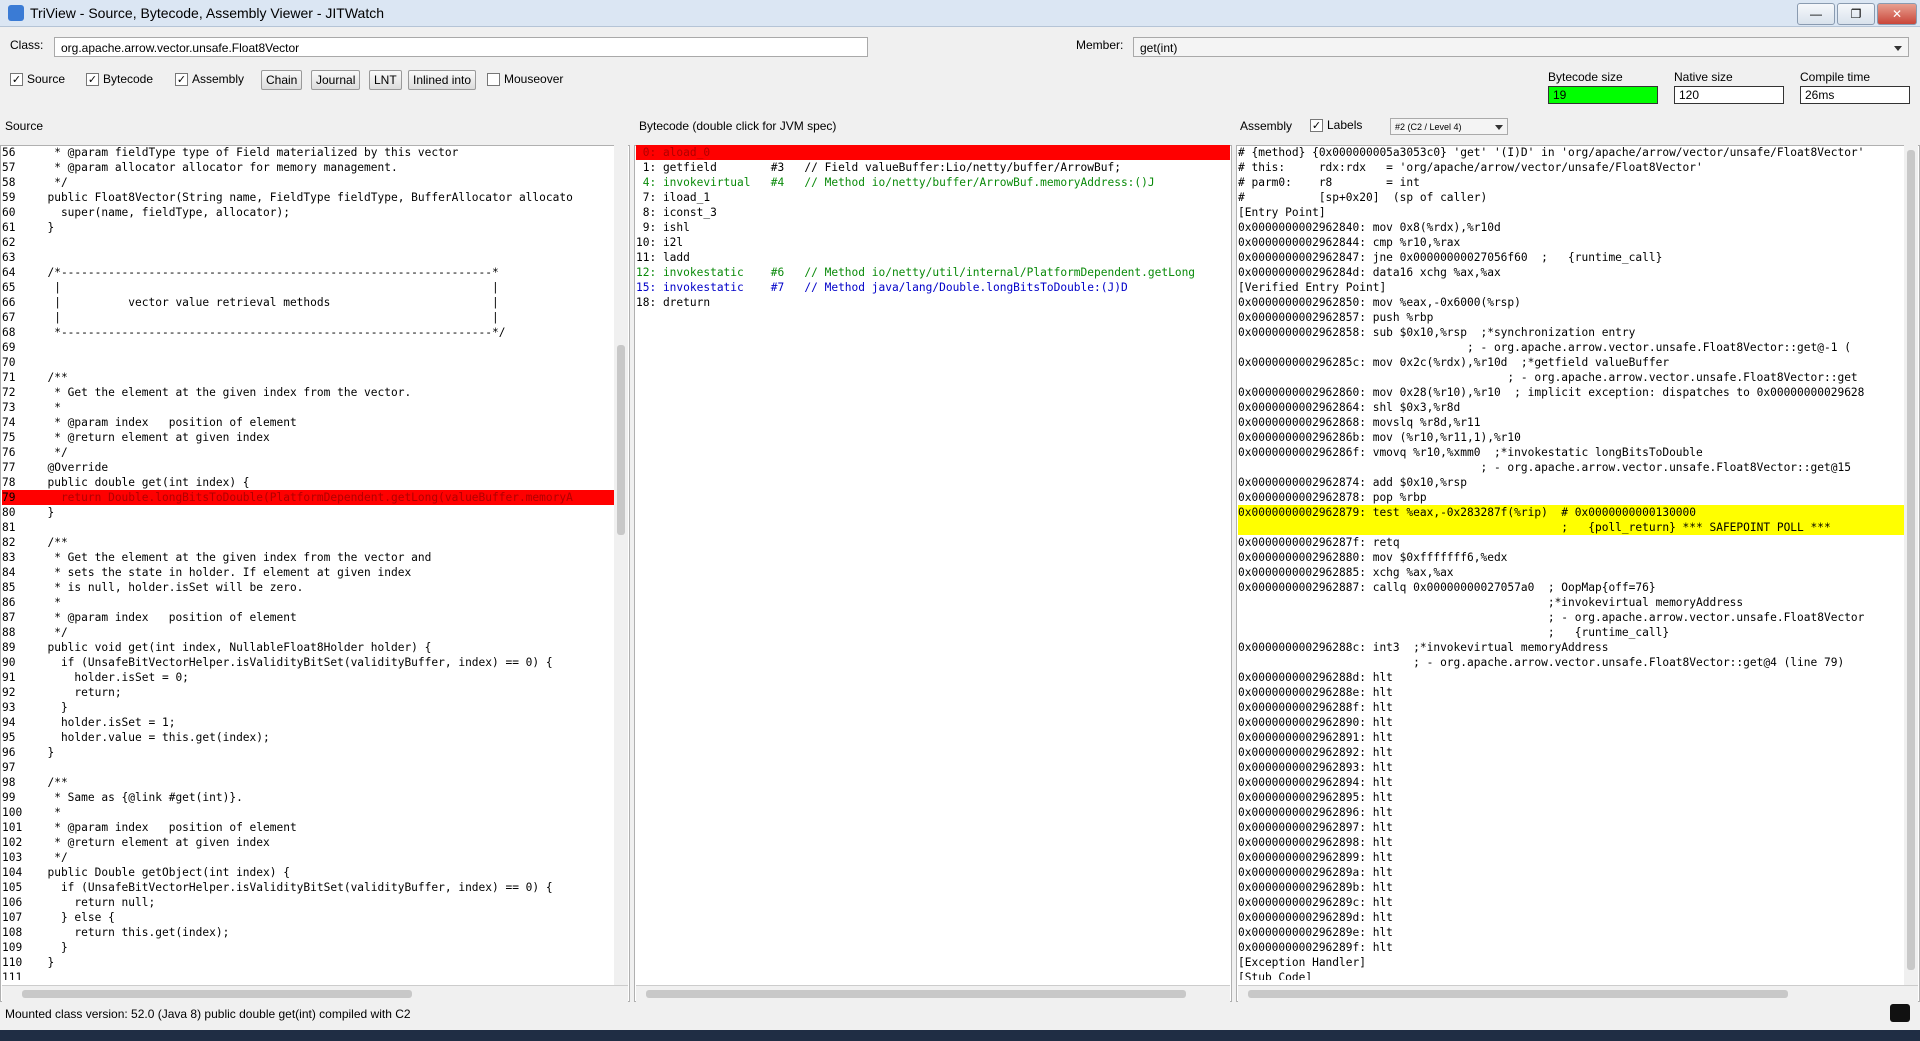 The height and width of the screenshot is (1041, 1920). What do you see at coordinates (1571, 812) in the screenshot?
I see `assembly-line: 0x0000000002962896: hlt` at bounding box center [1571, 812].